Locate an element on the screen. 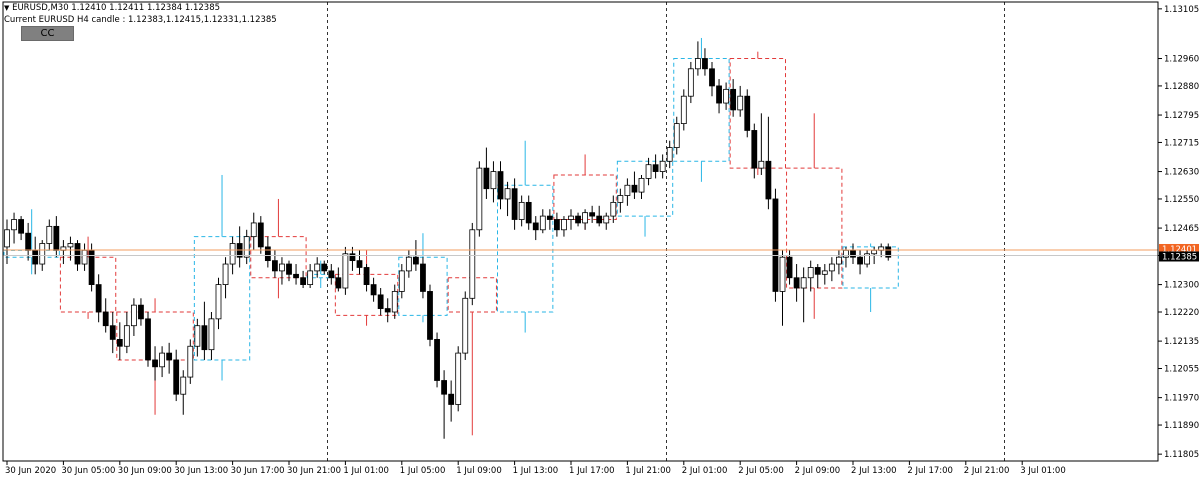 Image resolution: width=1200 pixels, height=484 pixels. x-tick-label: 2 Jul 21:00 is located at coordinates (987, 471).